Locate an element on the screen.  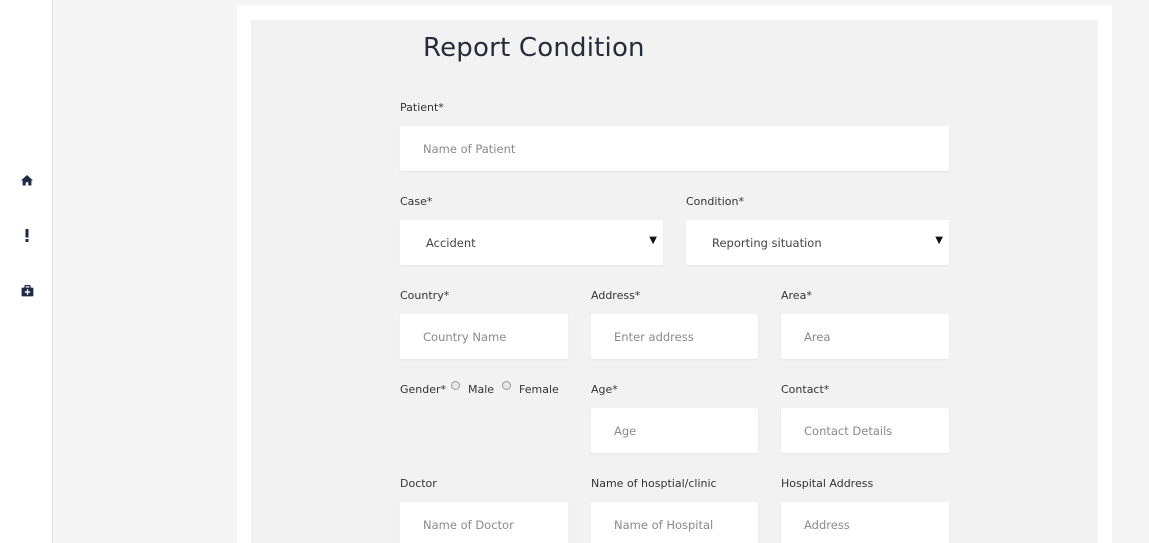
country-label: Country* is located at coordinates (425, 295).